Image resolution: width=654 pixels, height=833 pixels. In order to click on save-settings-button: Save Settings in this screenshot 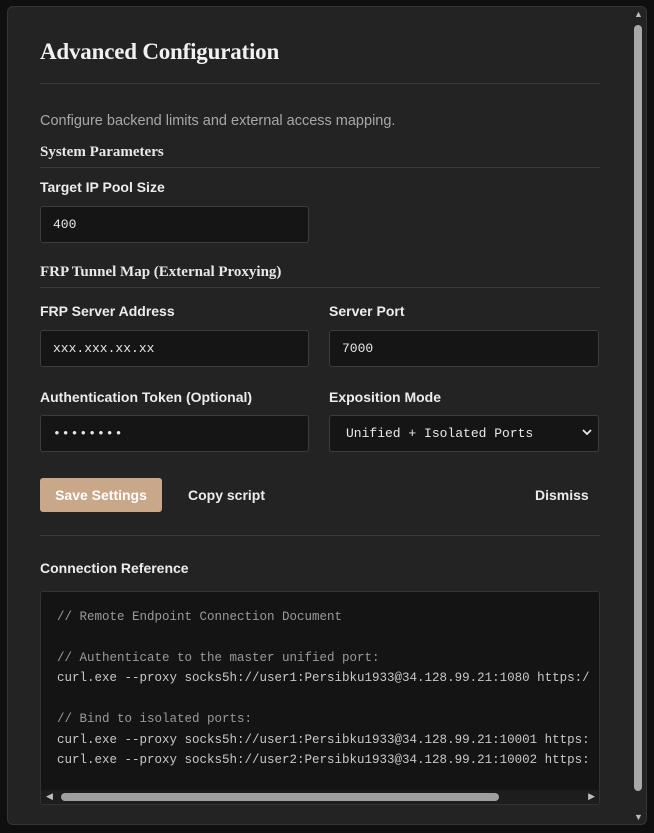, I will do `click(101, 495)`.